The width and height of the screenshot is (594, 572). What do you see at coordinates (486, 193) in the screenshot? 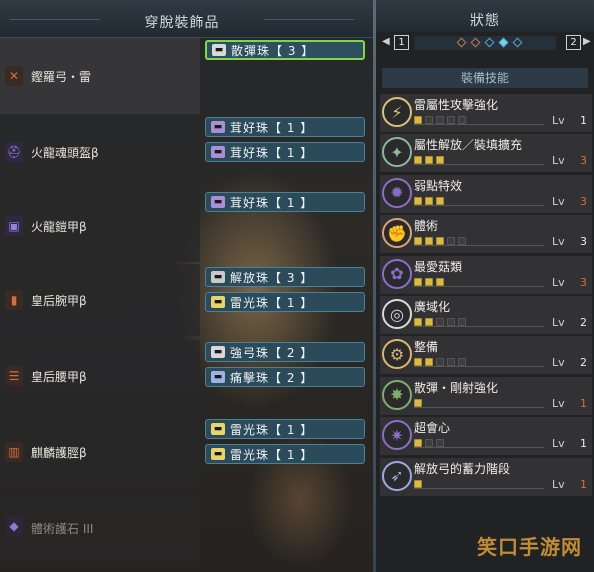
I see `skill-row: ✹ 弱點特效 Lv 3` at bounding box center [486, 193].